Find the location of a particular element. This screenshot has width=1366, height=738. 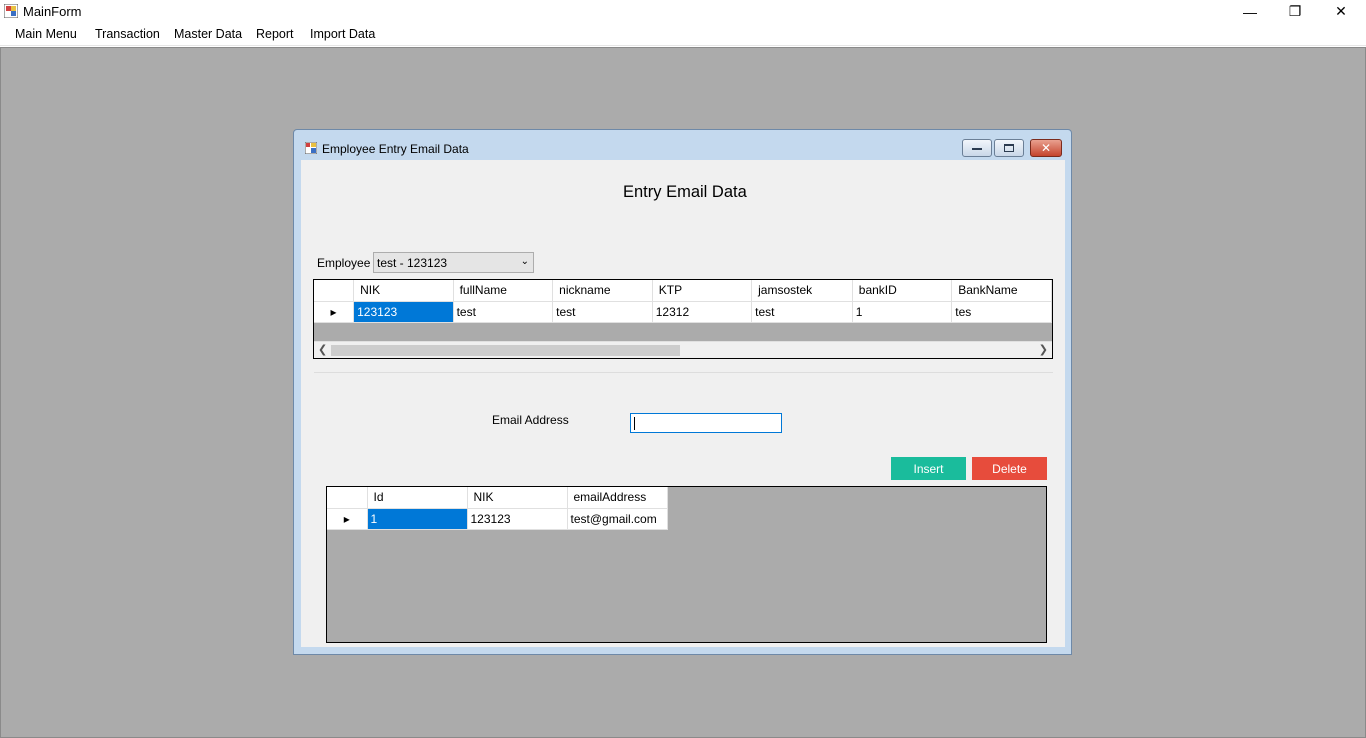

column-header: BankName is located at coordinates (1001, 291).